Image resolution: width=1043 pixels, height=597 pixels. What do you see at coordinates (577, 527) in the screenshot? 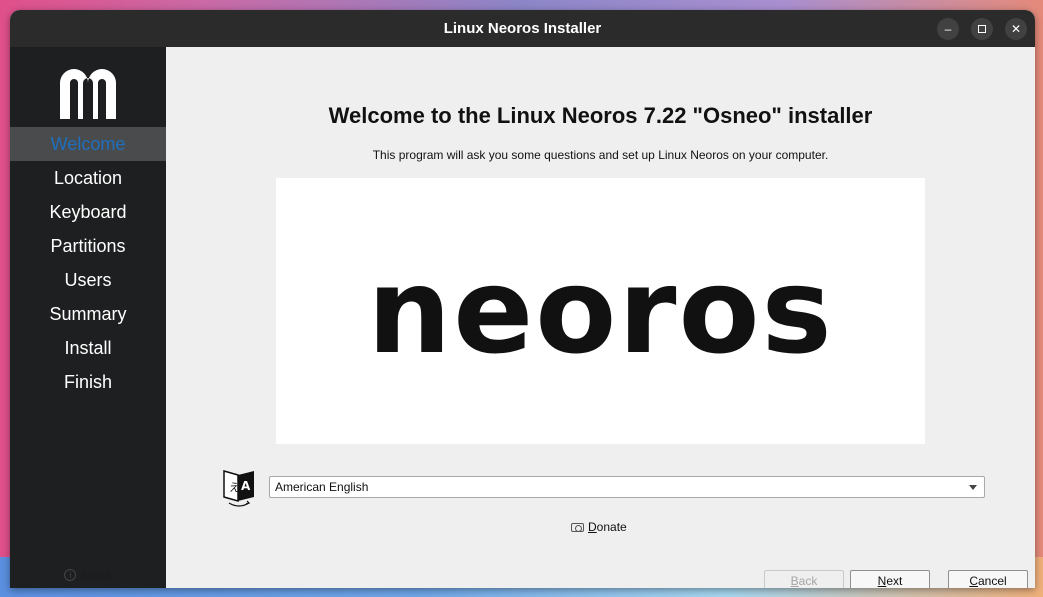
I see `donate-icon` at bounding box center [577, 527].